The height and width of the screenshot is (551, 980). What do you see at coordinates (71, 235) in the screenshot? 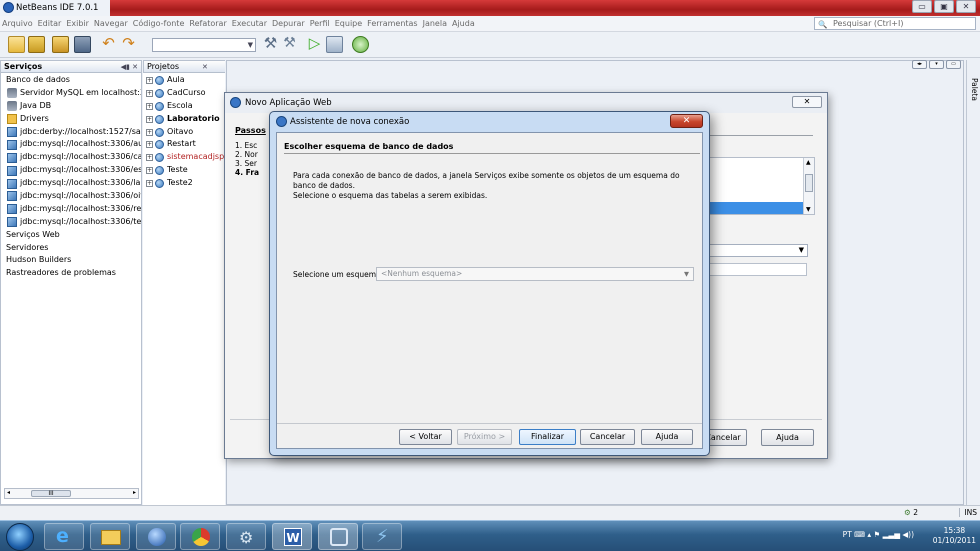
I see `services-tree-item: Serviços Web` at bounding box center [71, 235].